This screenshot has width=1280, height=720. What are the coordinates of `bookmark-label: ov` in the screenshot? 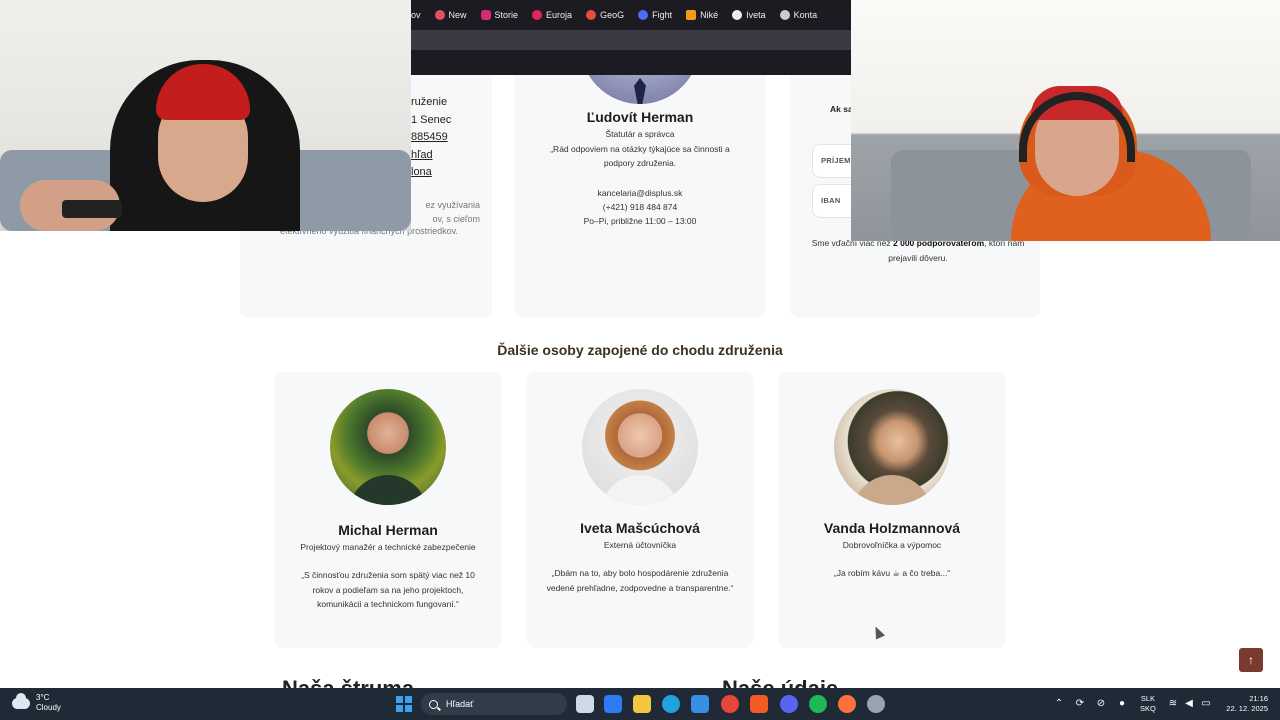 It's located at (416, 15).